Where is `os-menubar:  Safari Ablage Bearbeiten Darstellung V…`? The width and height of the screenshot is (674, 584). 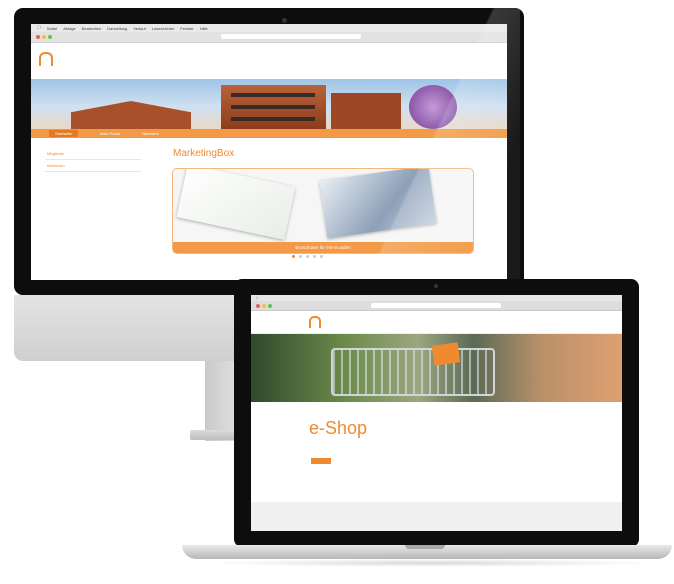 os-menubar:  Safari Ablage Bearbeiten Darstellung V… is located at coordinates (269, 28).